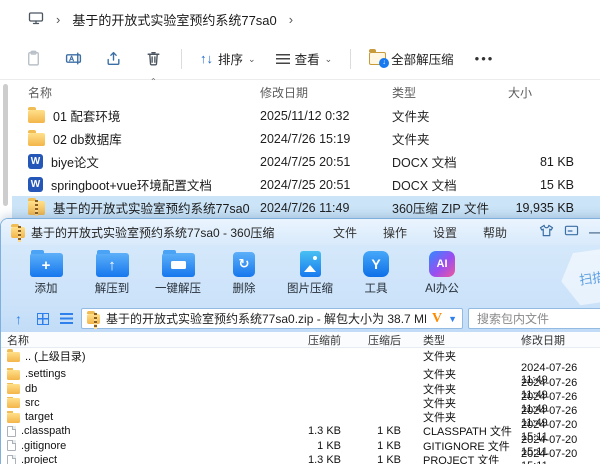 The height and width of the screenshot is (464, 600). I want to click on file-row: biye论文 2024/7/25 20:51 DOCX 文档 81 KB, so click(306, 161).